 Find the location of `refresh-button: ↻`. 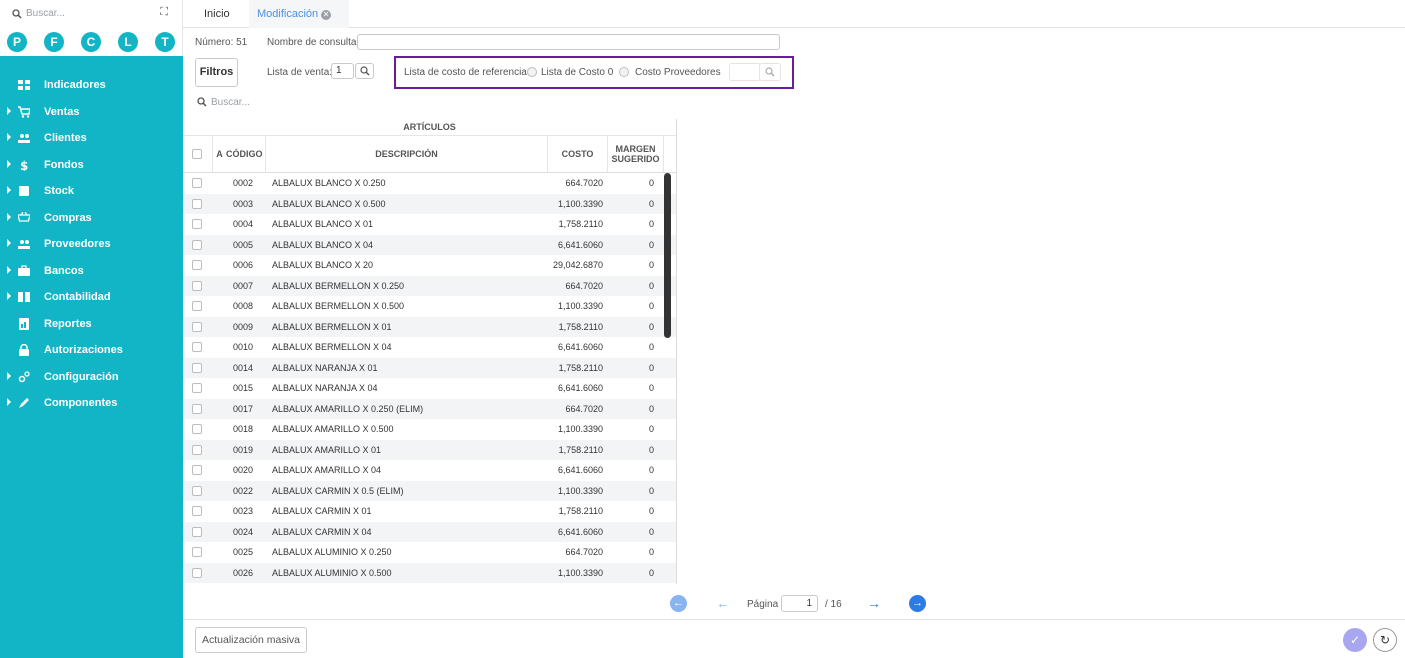

refresh-button: ↻ is located at coordinates (1385, 640).